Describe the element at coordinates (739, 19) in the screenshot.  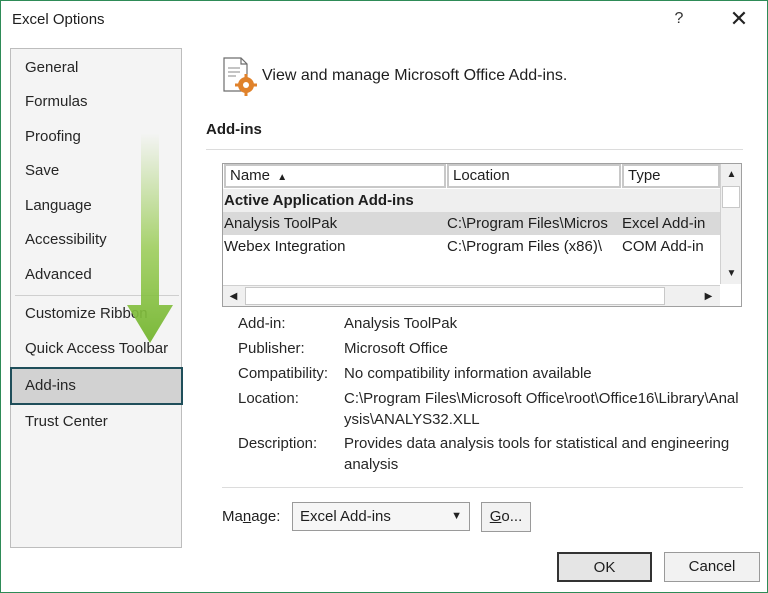
I see `close-button: ✕` at that location.